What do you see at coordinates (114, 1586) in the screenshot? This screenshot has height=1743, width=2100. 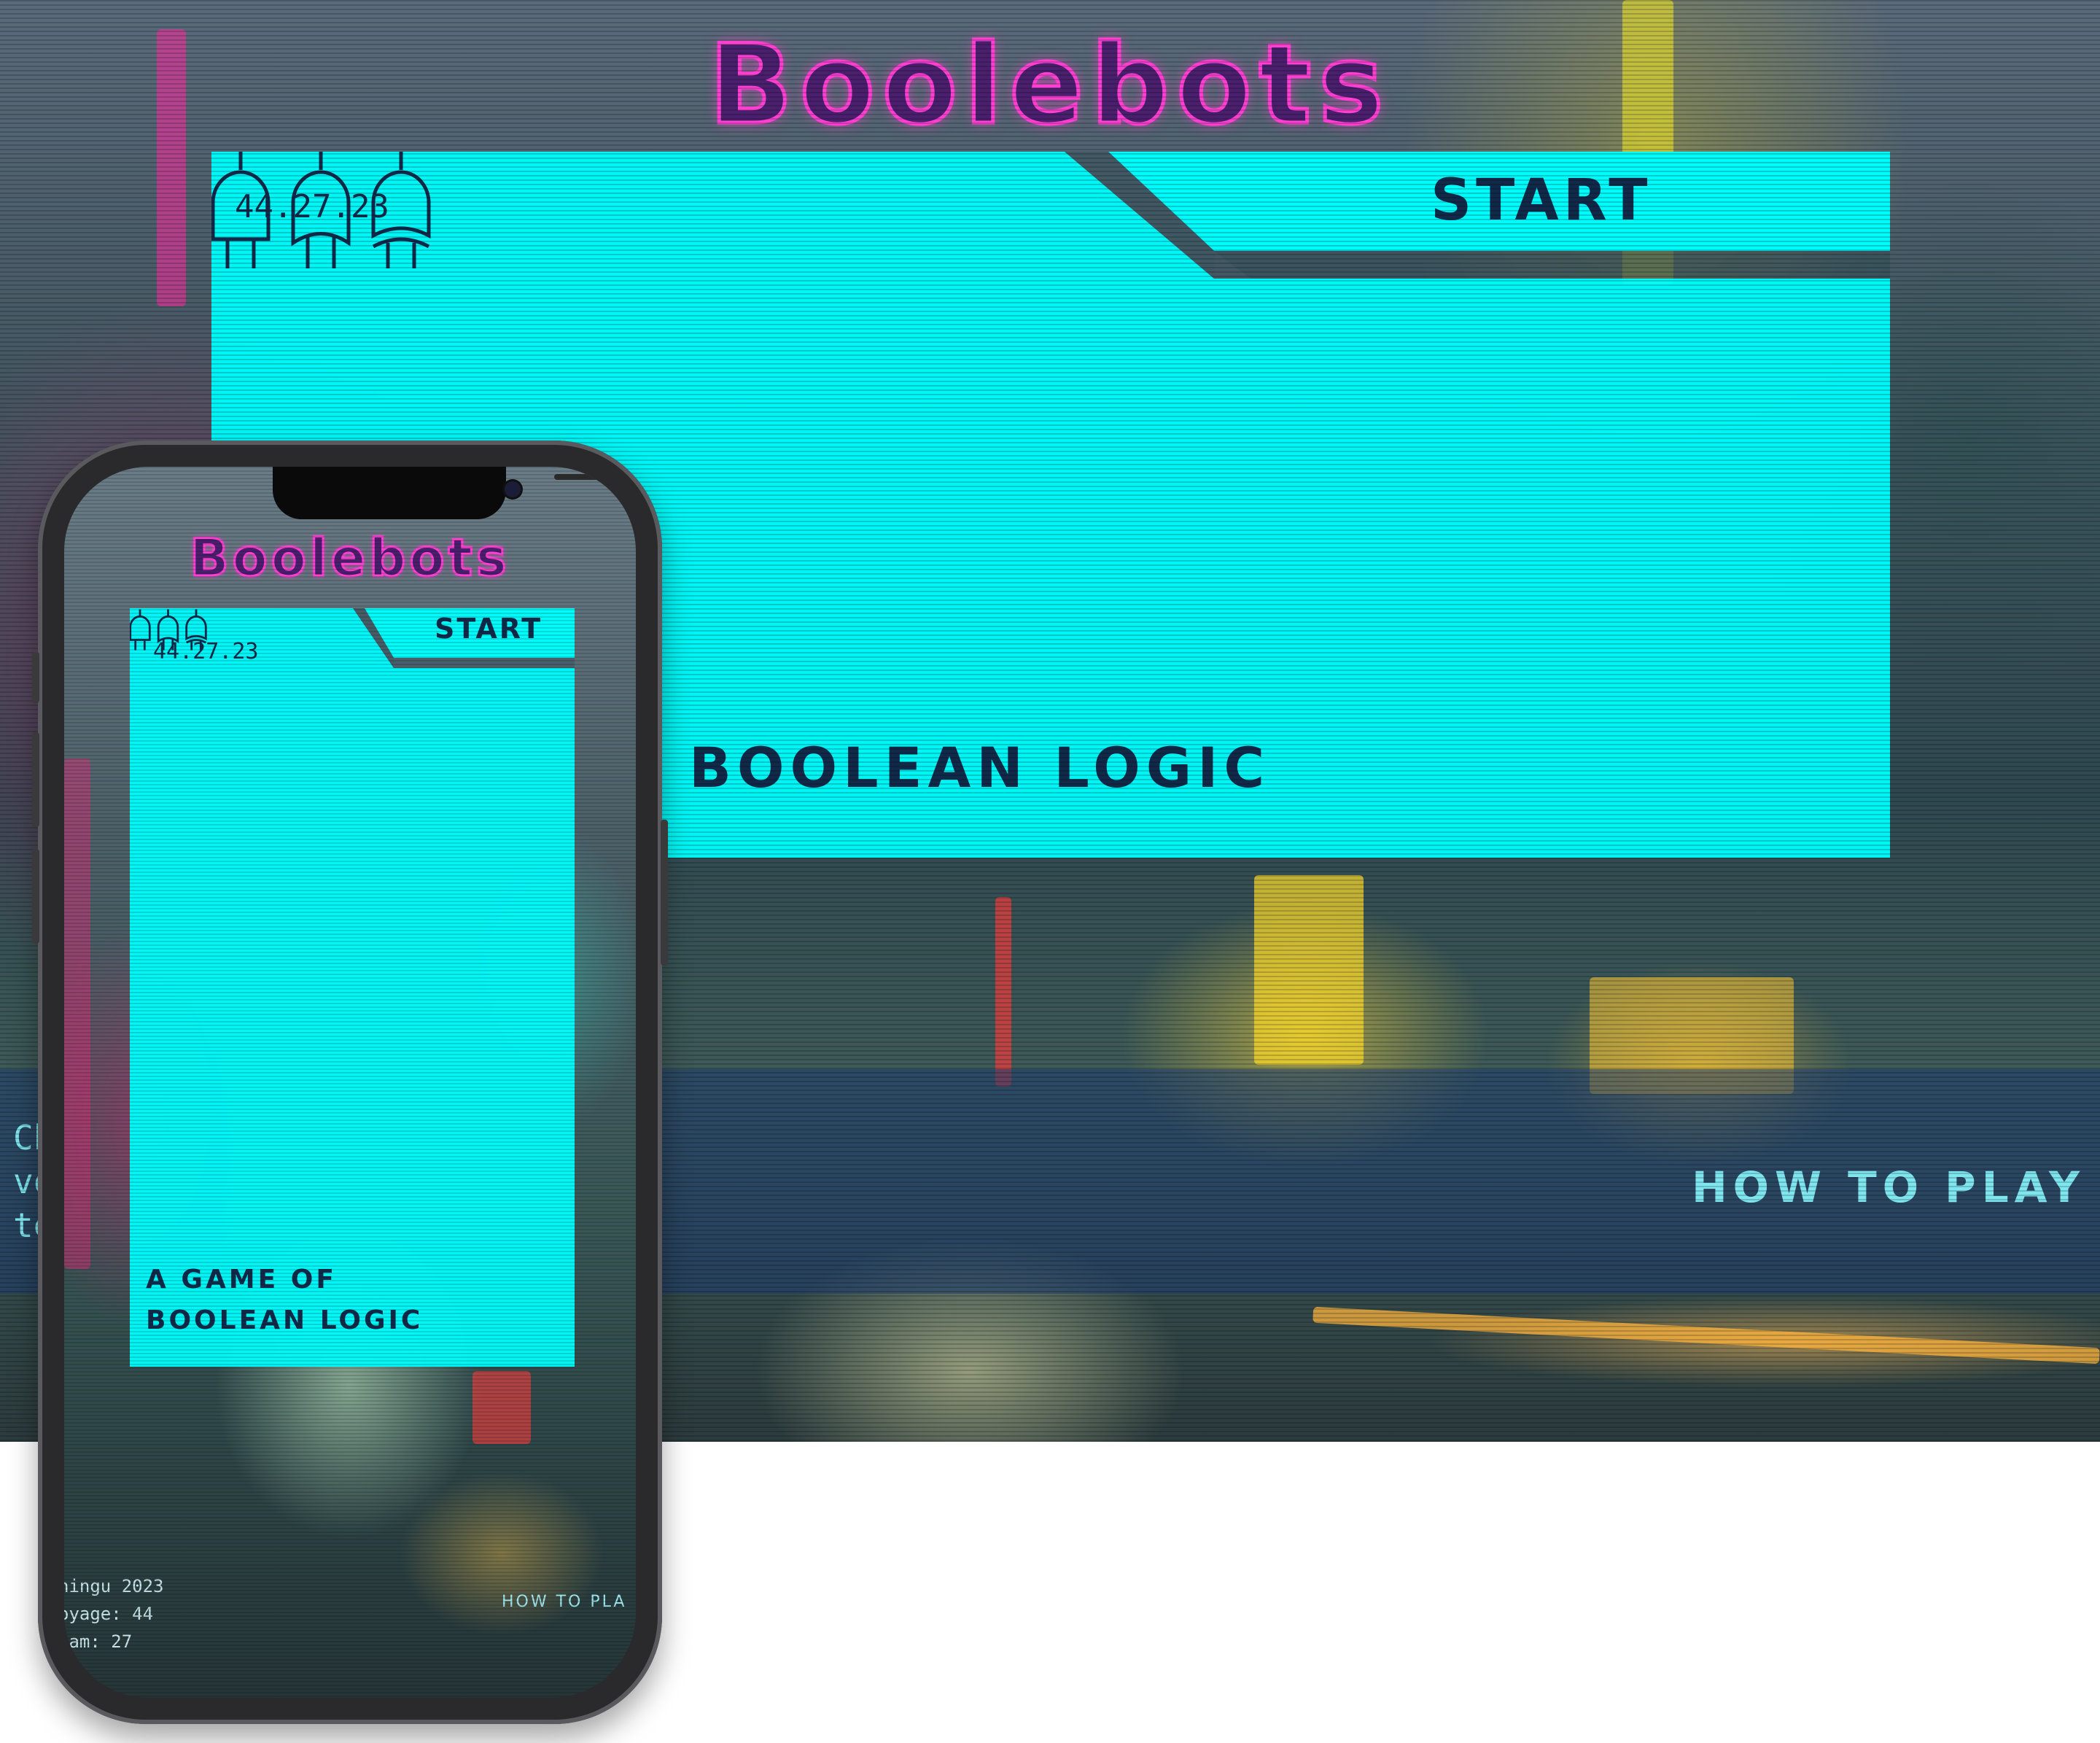 I see `credits-line: hingu 2023` at bounding box center [114, 1586].